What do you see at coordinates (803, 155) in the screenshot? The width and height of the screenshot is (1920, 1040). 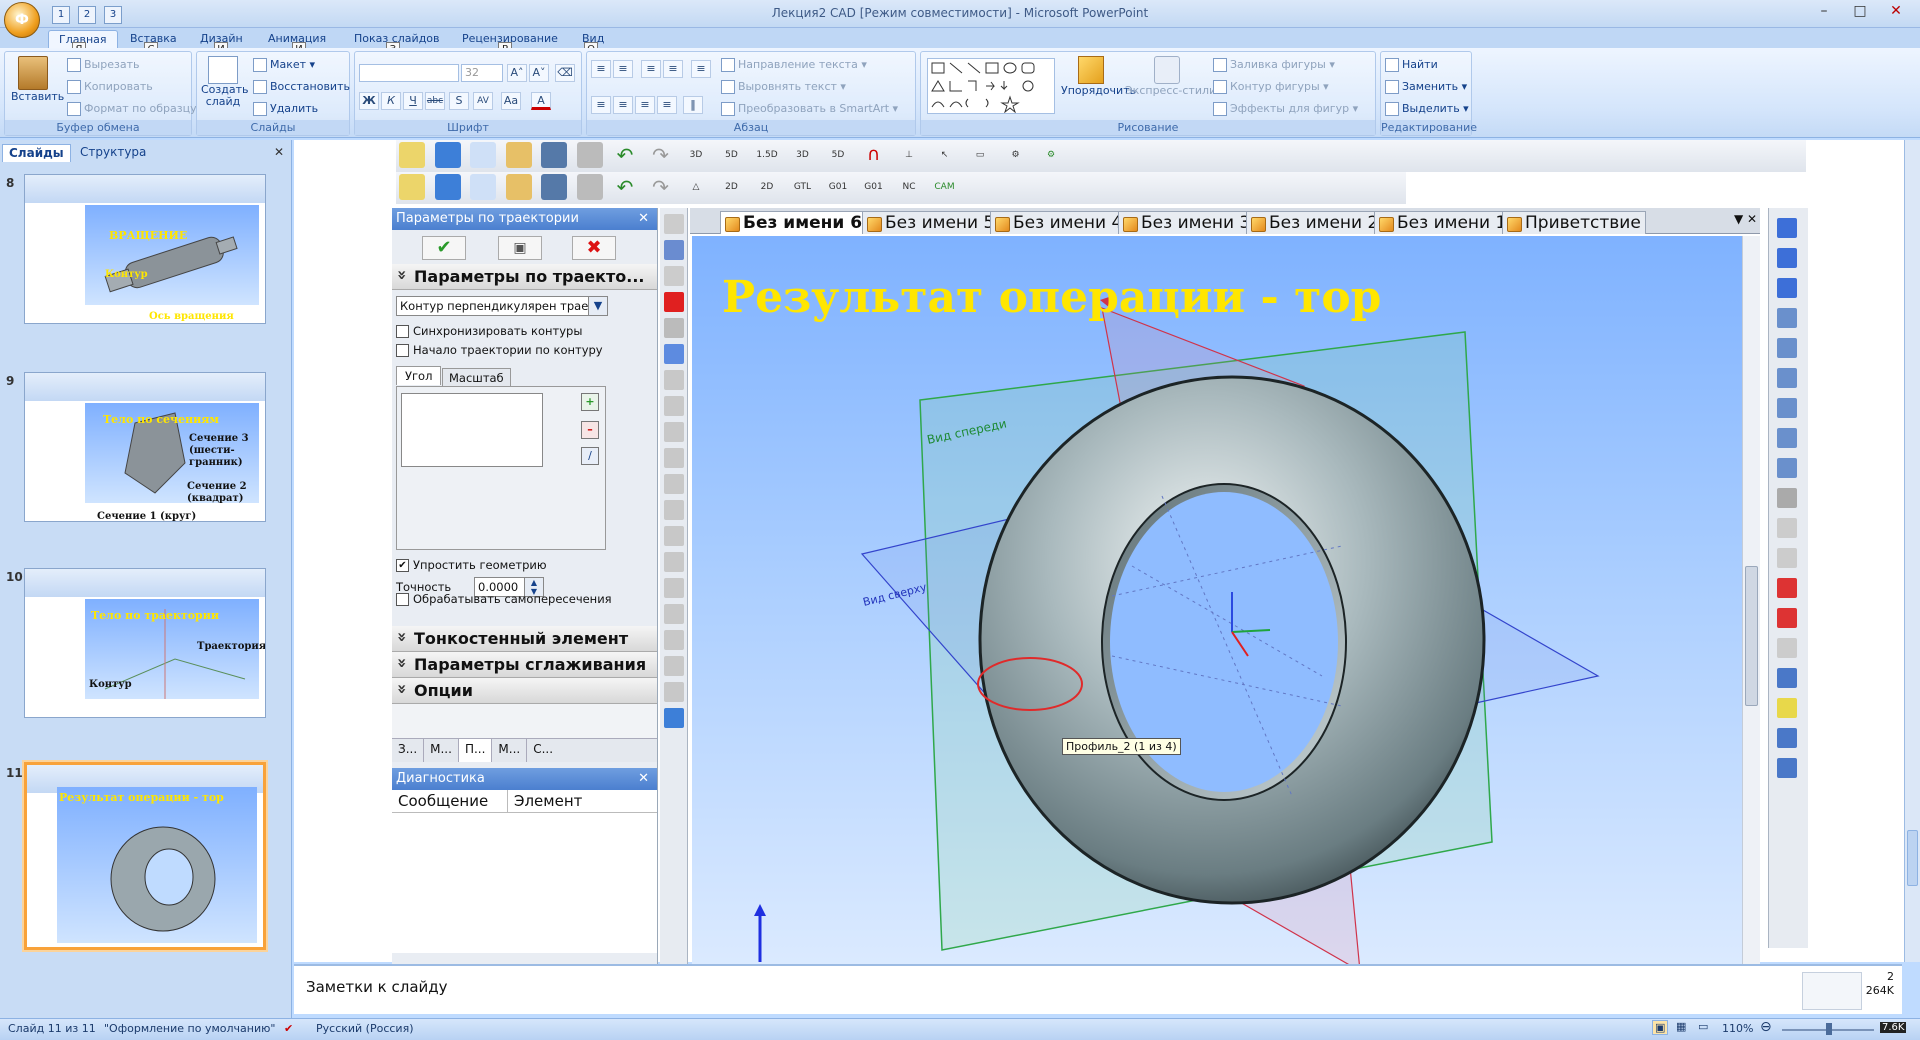 I see `tool-3d-icon: 3D` at bounding box center [803, 155].